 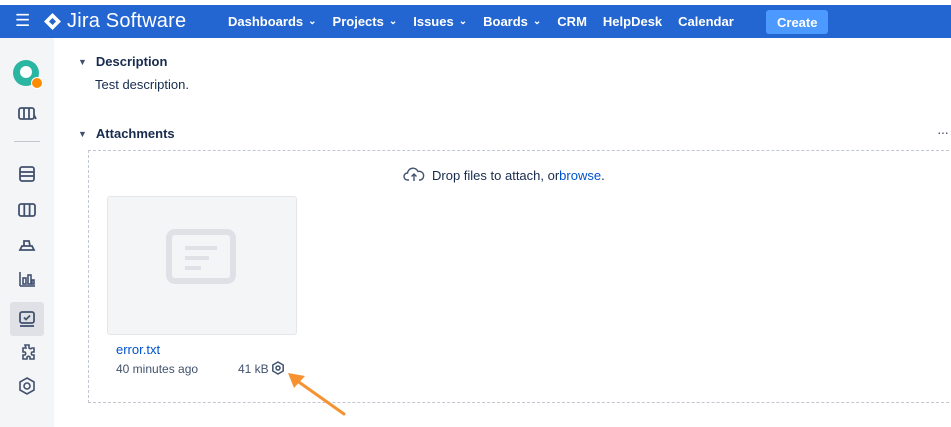 I want to click on description-text: Test description., so click(x=142, y=84).